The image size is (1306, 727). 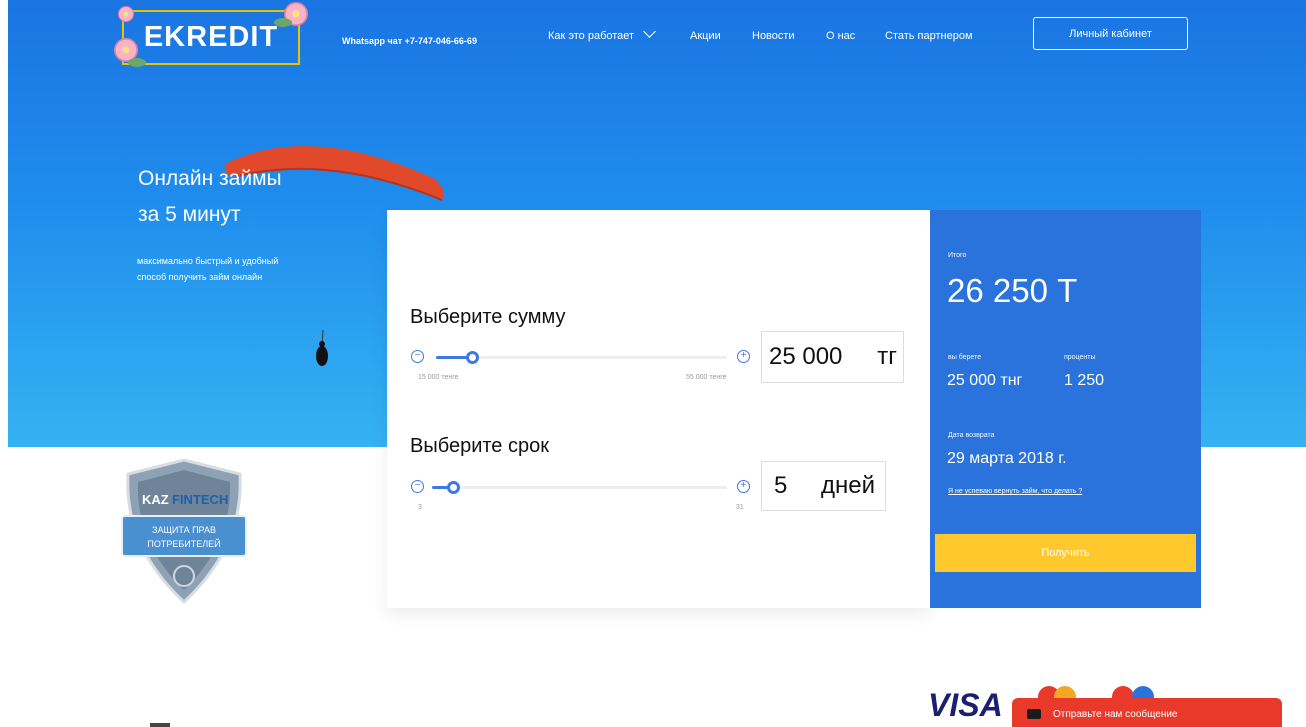 What do you see at coordinates (985, 380) in the screenshot?
I see `borrow-value: 25 000 тнг` at bounding box center [985, 380].